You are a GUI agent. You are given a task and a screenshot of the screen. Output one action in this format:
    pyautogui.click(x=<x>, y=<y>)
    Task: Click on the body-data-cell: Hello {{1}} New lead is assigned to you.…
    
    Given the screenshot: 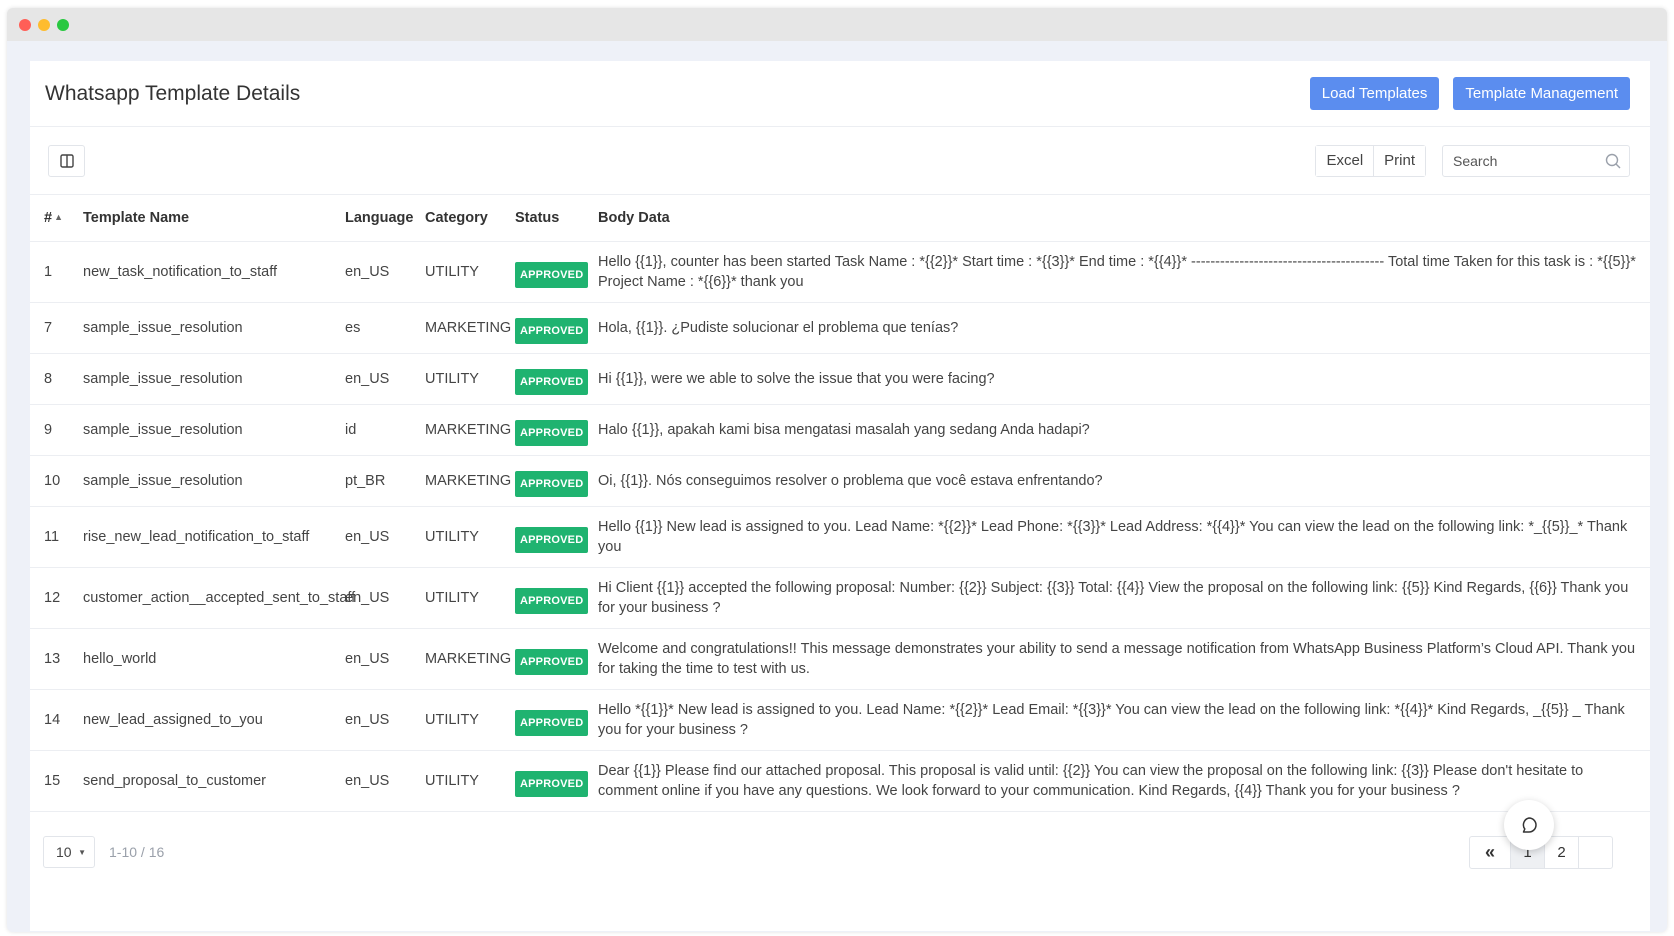 What is the action you would take?
    pyautogui.click(x=1120, y=537)
    